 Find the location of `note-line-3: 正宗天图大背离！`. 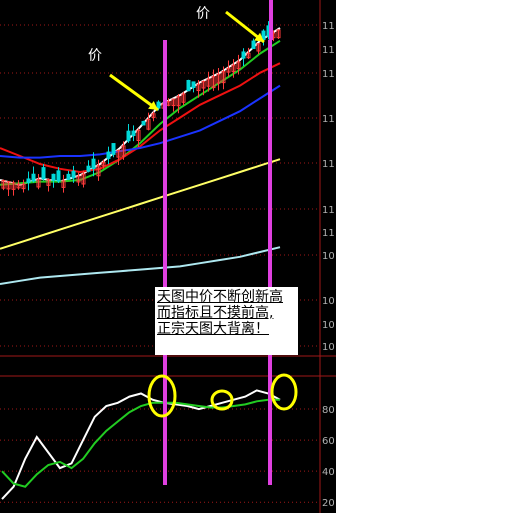

note-line-3: 正宗天图大背离！ is located at coordinates (213, 329).